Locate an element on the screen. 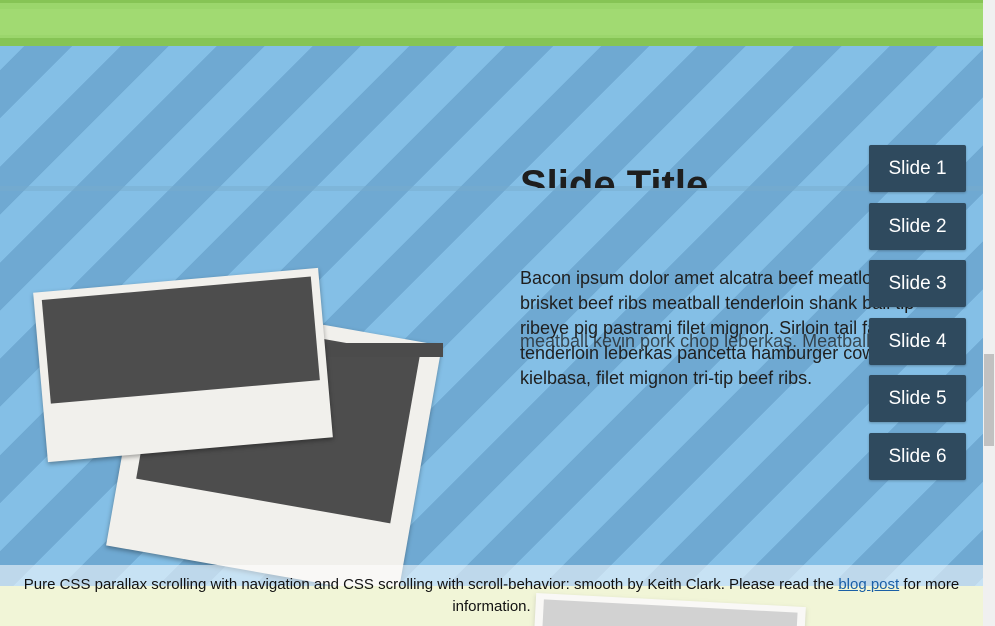 The height and width of the screenshot is (626, 995). nav-slide-2-button: Slide 2 is located at coordinates (917, 226).